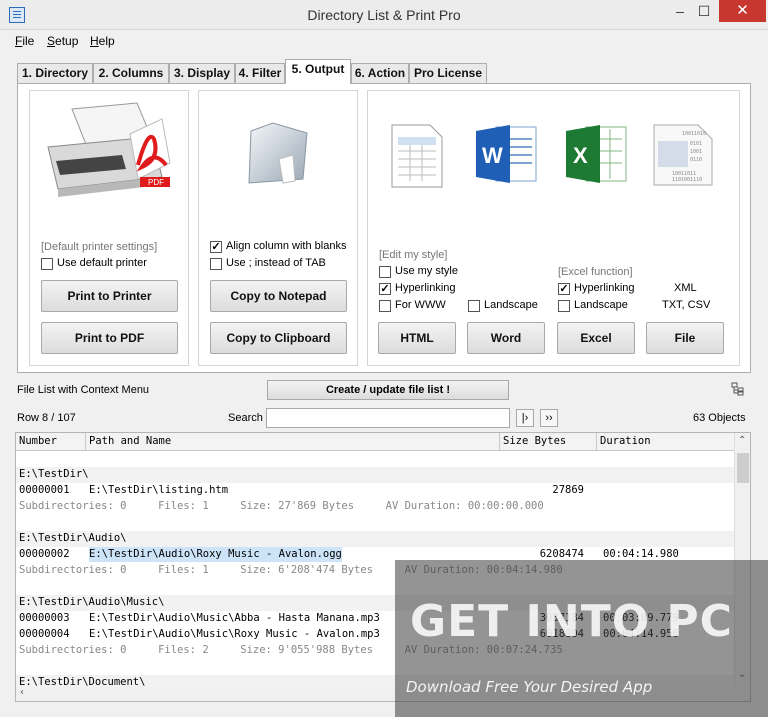  What do you see at coordinates (318, 71) in the screenshot?
I see `tab-output: 5. Output` at bounding box center [318, 71].